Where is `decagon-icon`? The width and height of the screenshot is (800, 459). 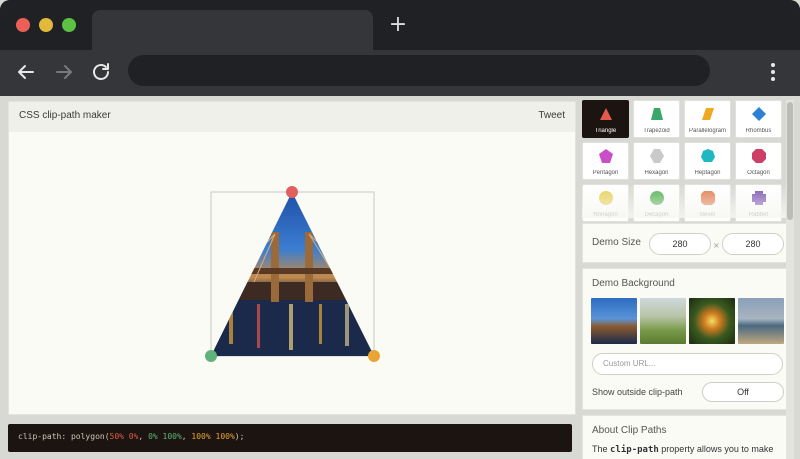 decagon-icon is located at coordinates (657, 198).